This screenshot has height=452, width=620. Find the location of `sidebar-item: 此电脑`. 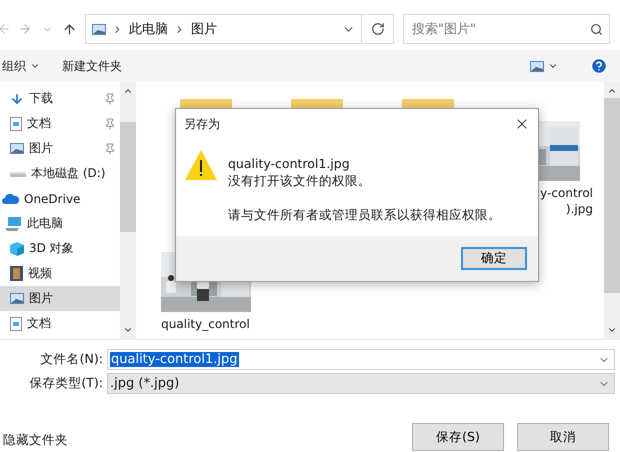

sidebar-item: 此电脑 is located at coordinates (60, 223).